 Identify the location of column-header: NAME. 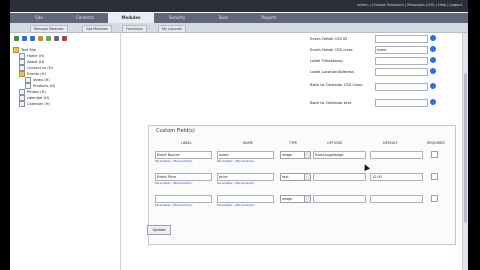
(248, 143).